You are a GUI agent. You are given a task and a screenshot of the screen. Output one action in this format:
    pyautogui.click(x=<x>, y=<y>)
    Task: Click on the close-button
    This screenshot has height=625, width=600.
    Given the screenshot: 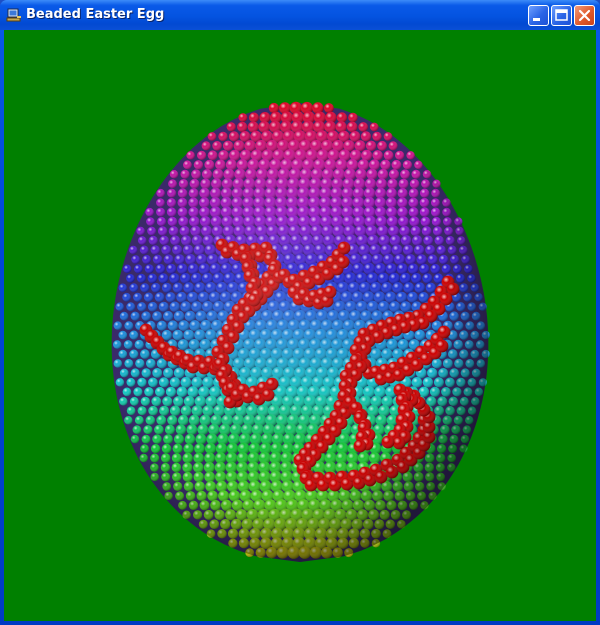 What is the action you would take?
    pyautogui.click(x=584, y=15)
    